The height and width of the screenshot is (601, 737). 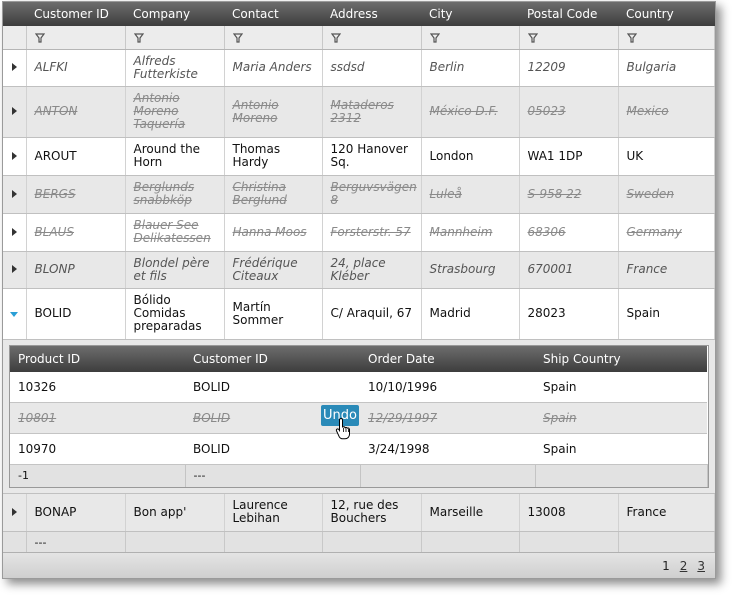 I want to click on cell-city: Marseille, so click(x=470, y=512).